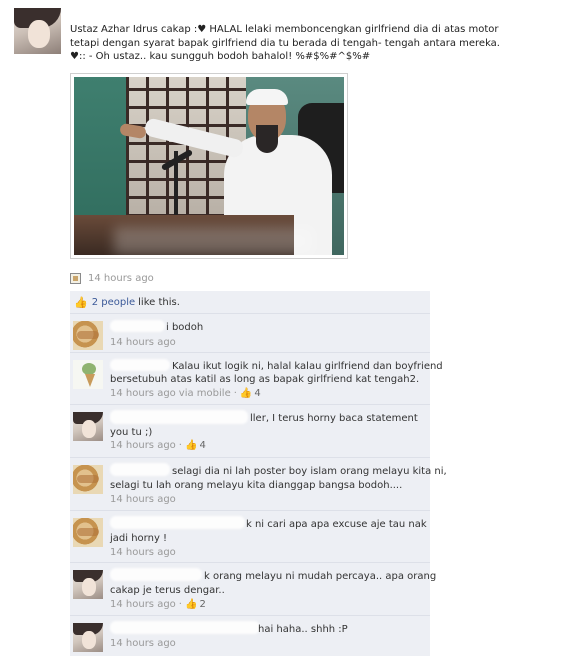  I want to click on comment-text: jadi horny !, so click(139, 538).